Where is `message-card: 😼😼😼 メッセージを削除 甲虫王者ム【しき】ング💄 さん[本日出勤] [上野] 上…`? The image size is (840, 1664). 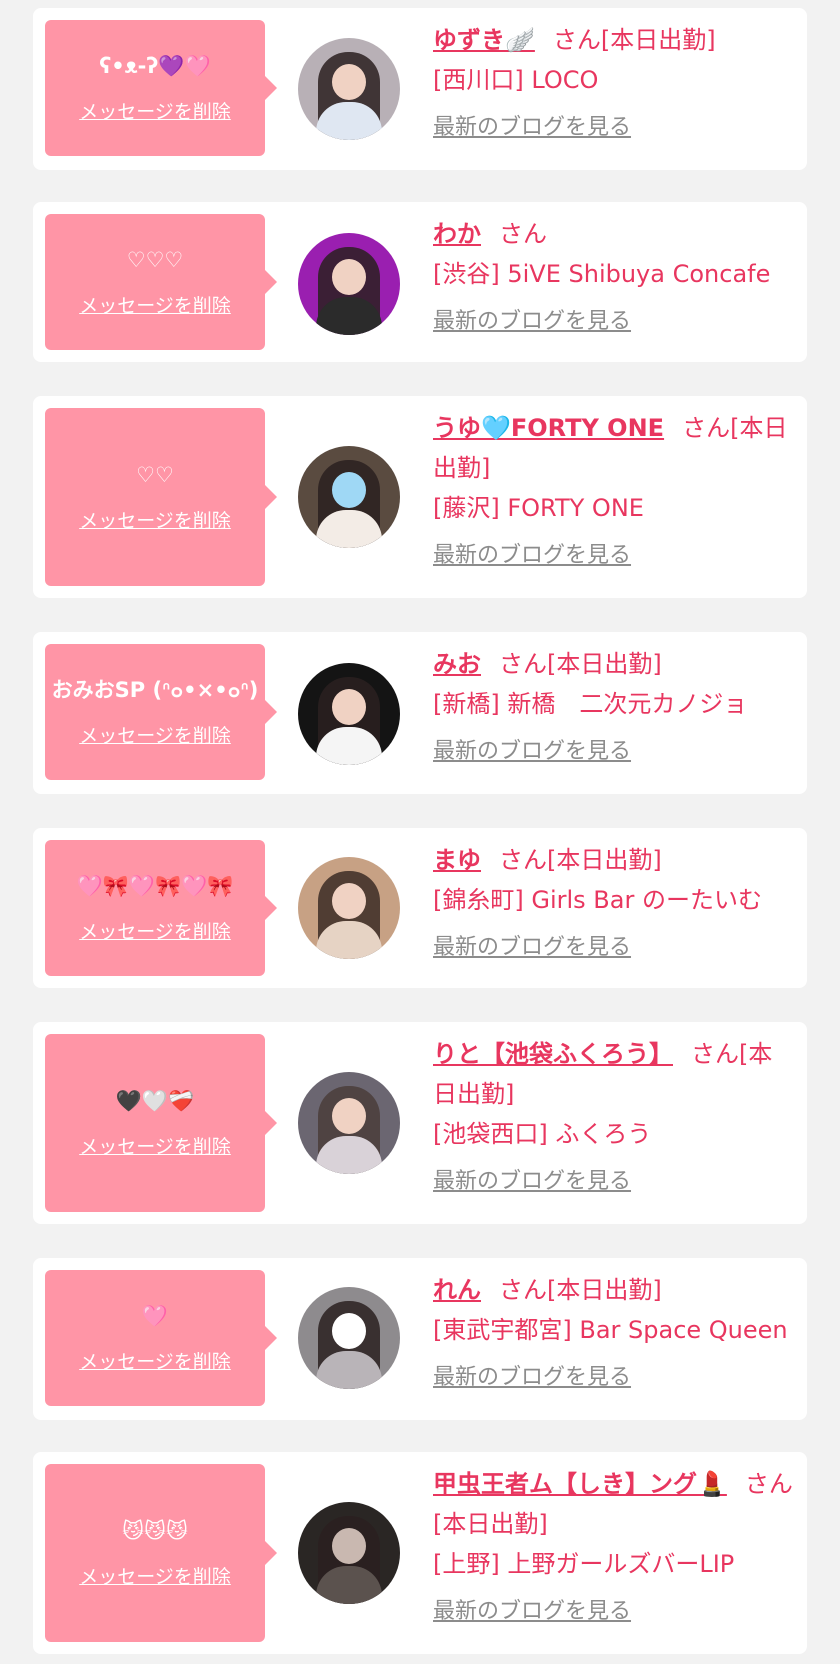
message-card: 😼😼😼 メッセージを削除 甲虫王者ム【しき】ング💄 さん[本日出勤] [上野] 上… is located at coordinates (420, 1553).